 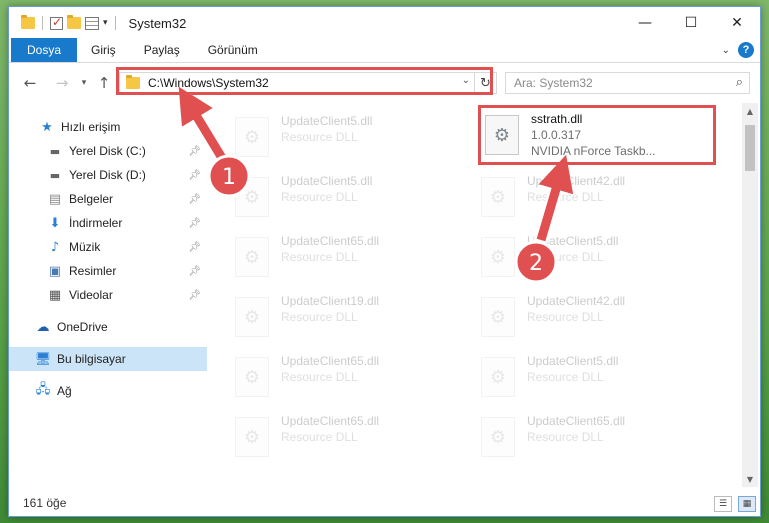 I want to click on tab-file: Dosya, so click(x=44, y=50).